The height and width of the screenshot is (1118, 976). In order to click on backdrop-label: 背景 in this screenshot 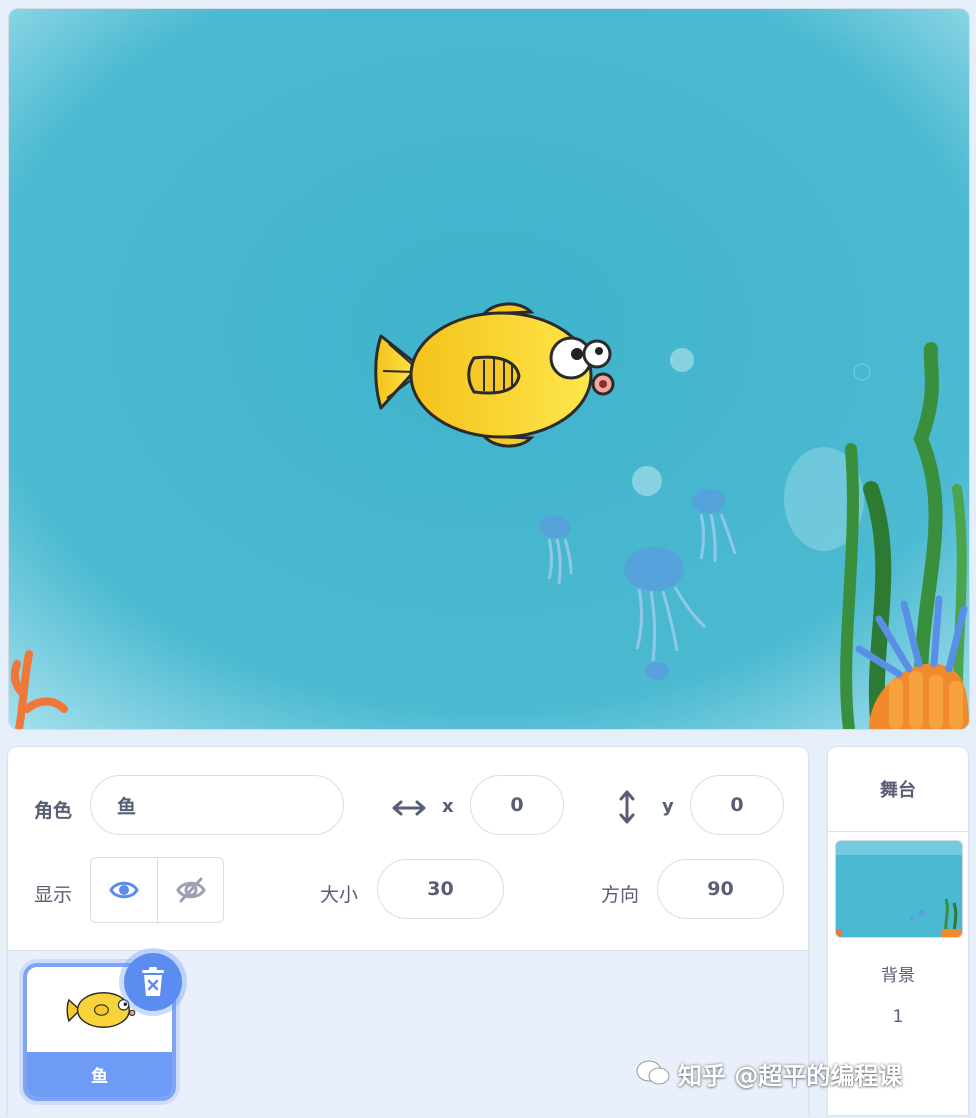, I will do `click(898, 976)`.